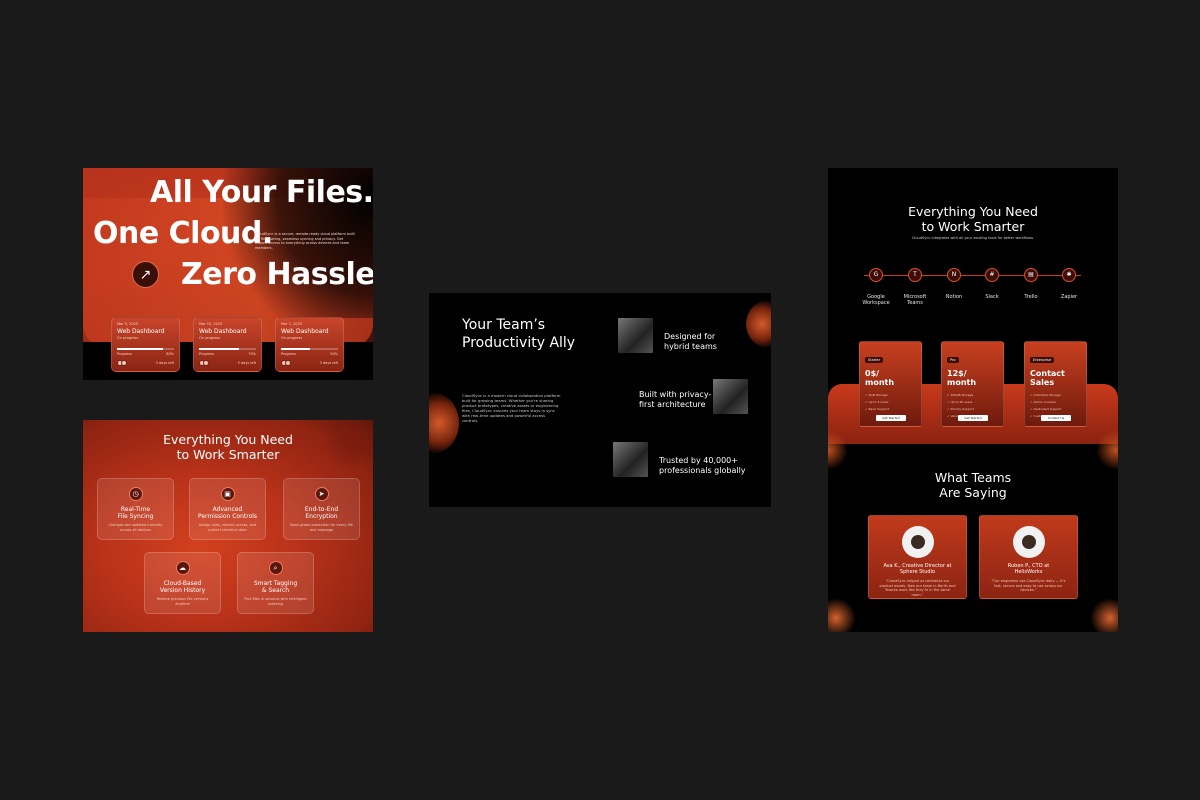 This screenshot has width=1200, height=800. What do you see at coordinates (292, 324) in the screenshot?
I see `card-date: Mar 1, 2025` at bounding box center [292, 324].